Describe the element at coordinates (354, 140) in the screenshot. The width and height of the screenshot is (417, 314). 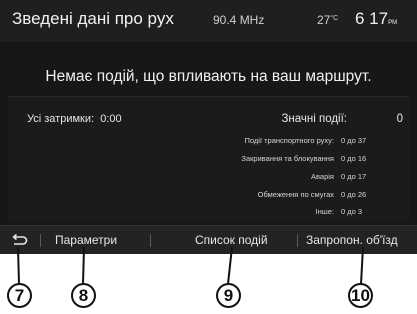
I see `event-value-traffic: 0 до 37` at that location.